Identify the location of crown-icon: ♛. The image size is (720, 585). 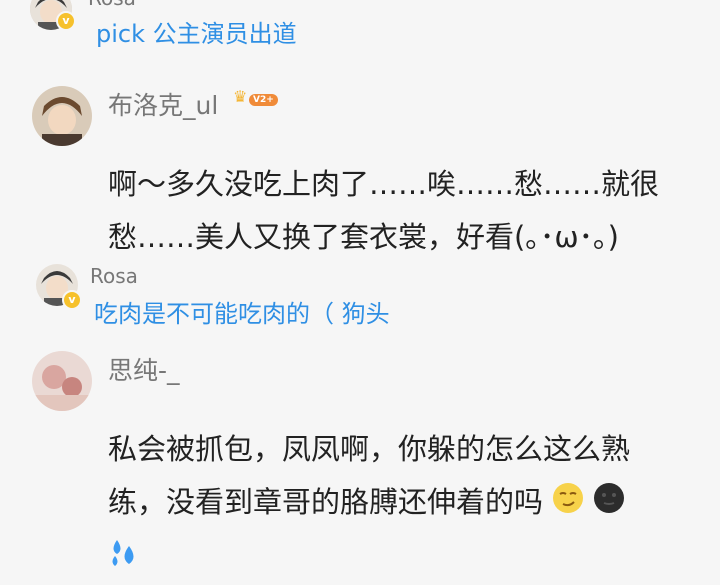
(240, 96).